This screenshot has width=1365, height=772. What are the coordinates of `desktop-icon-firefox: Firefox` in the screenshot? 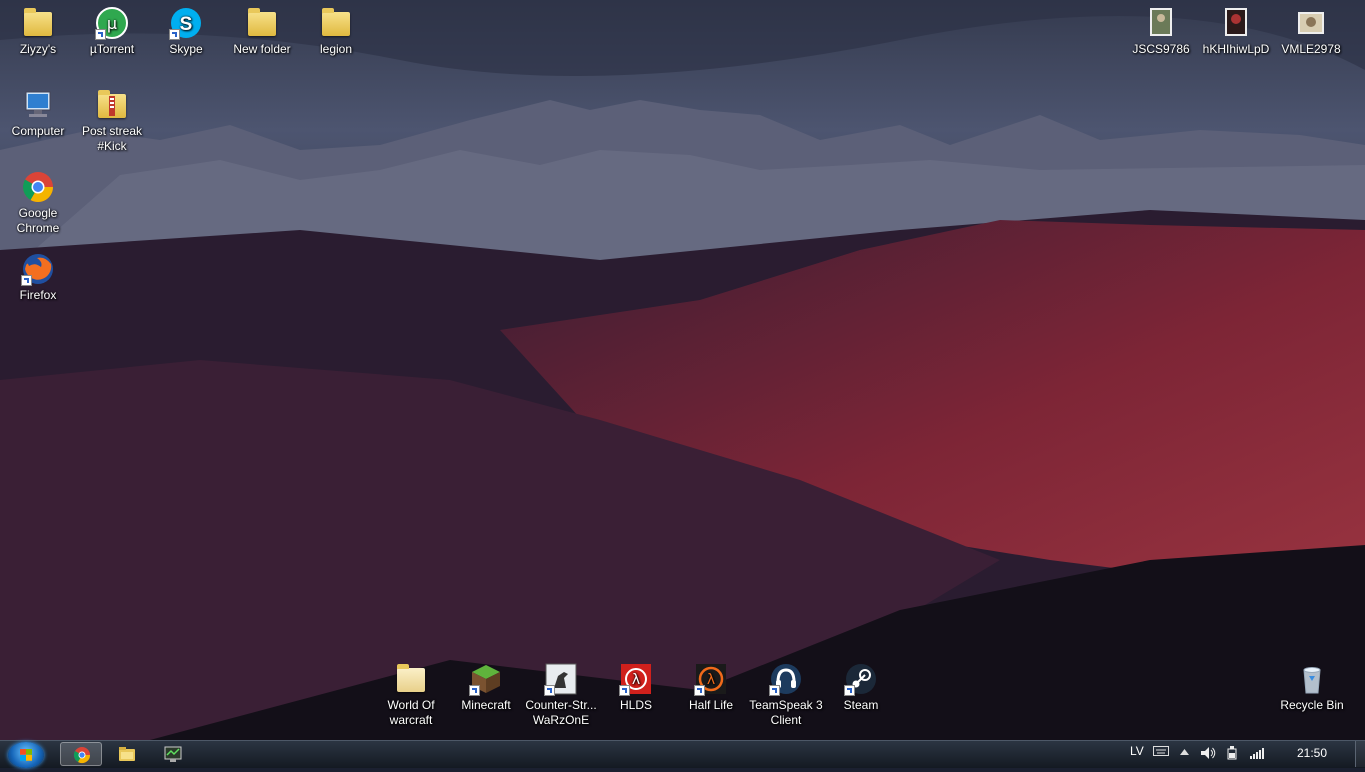 It's located at (38, 277).